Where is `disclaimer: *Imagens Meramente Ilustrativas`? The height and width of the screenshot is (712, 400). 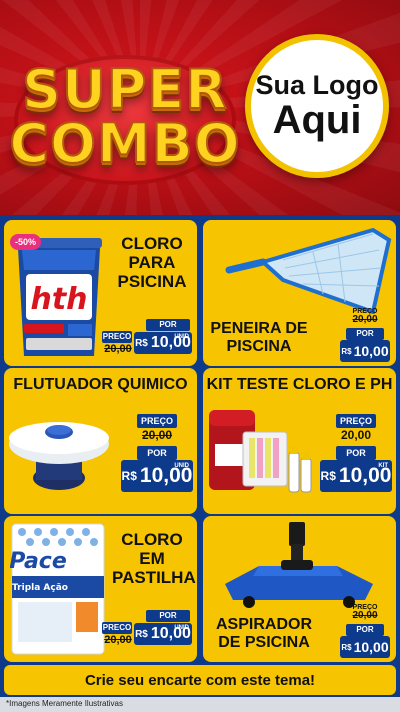
disclaimer: *Imagens Meramente Ilustrativas is located at coordinates (64, 703).